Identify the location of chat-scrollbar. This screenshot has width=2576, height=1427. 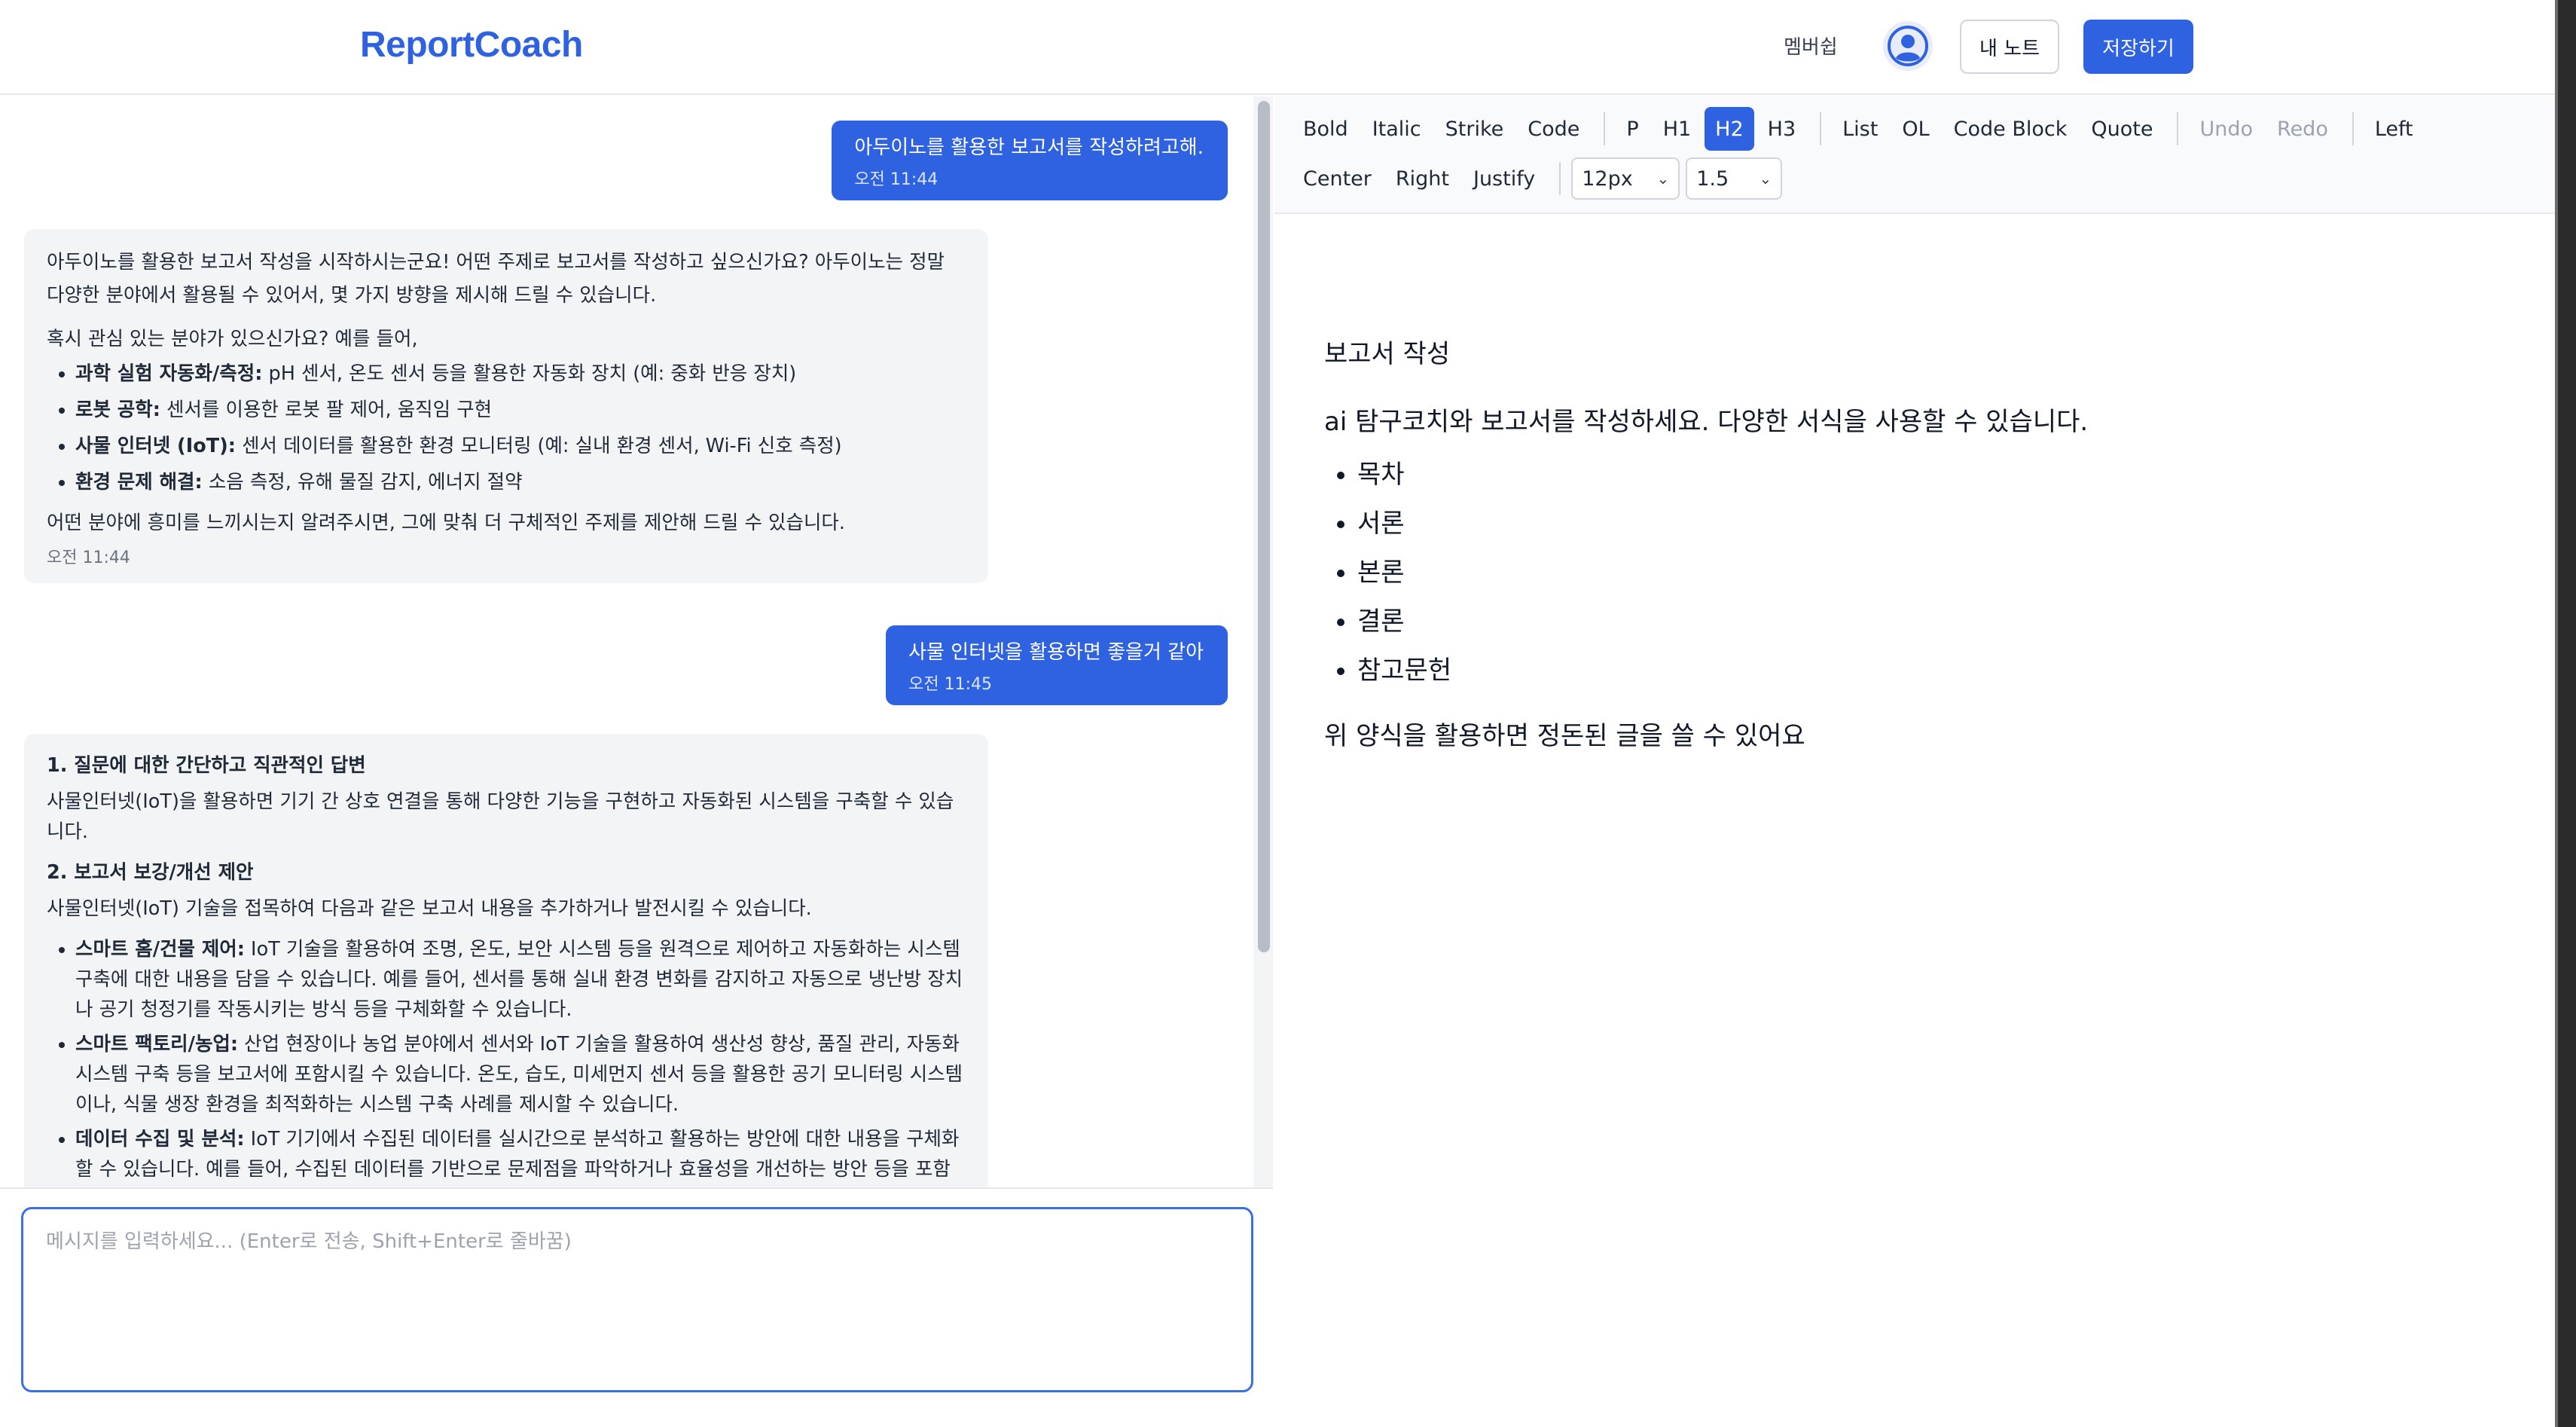
(1263, 641).